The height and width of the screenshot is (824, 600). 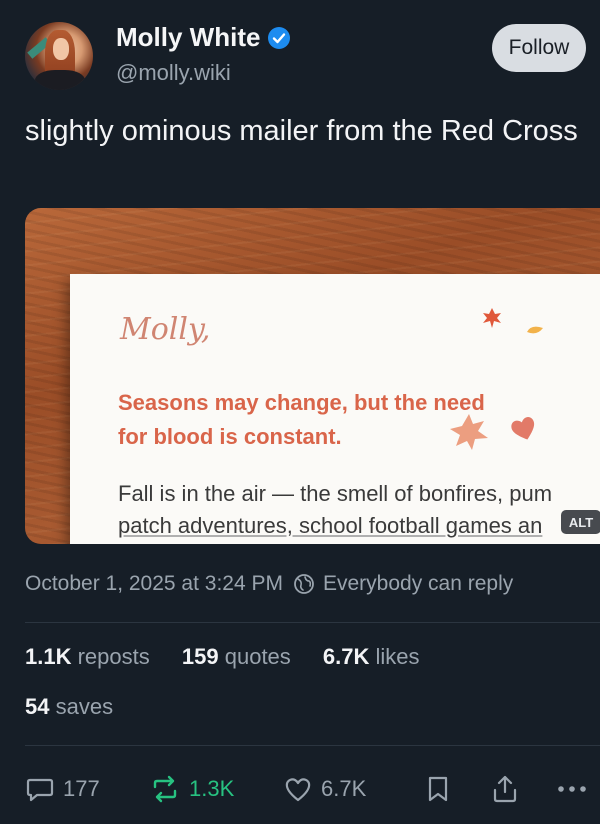 What do you see at coordinates (84, 706) in the screenshot?
I see `saves-label: saves` at bounding box center [84, 706].